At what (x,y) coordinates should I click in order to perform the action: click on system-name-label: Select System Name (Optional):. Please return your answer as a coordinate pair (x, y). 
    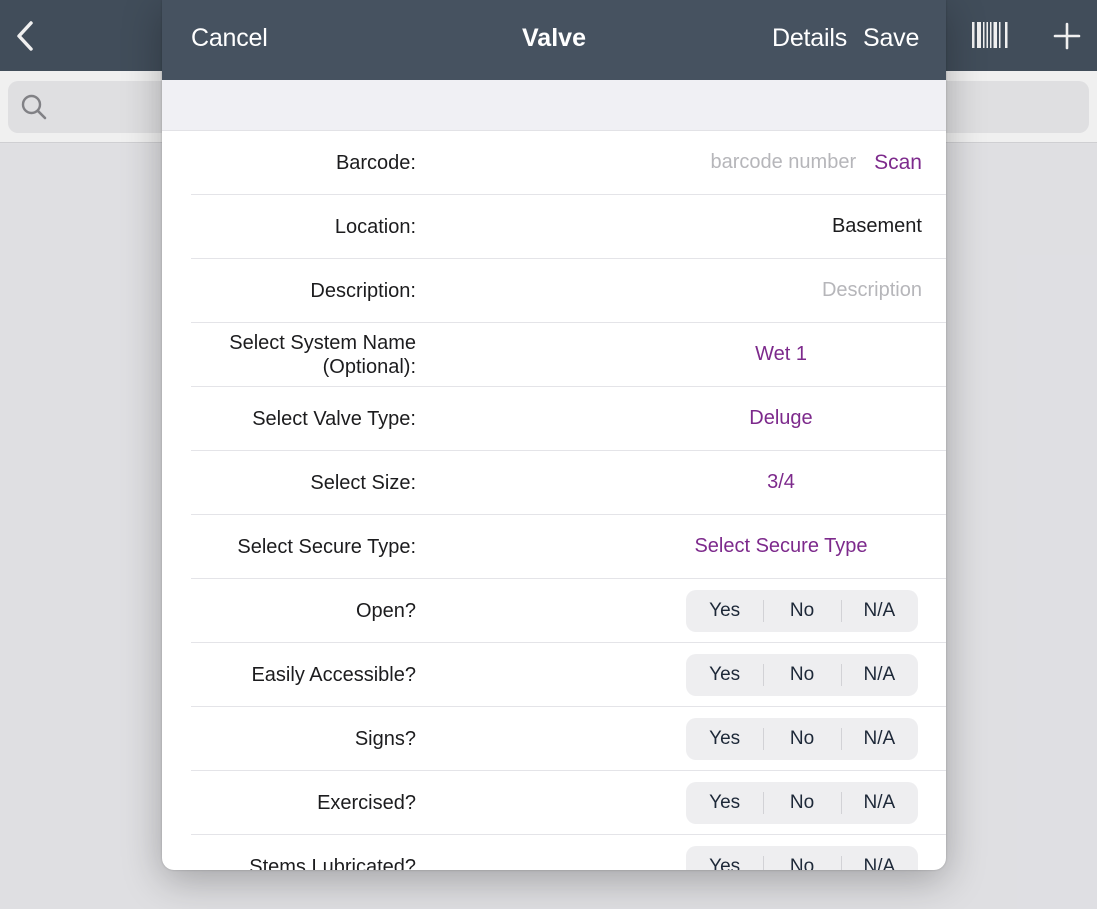
    Looking at the image, I should click on (303, 354).